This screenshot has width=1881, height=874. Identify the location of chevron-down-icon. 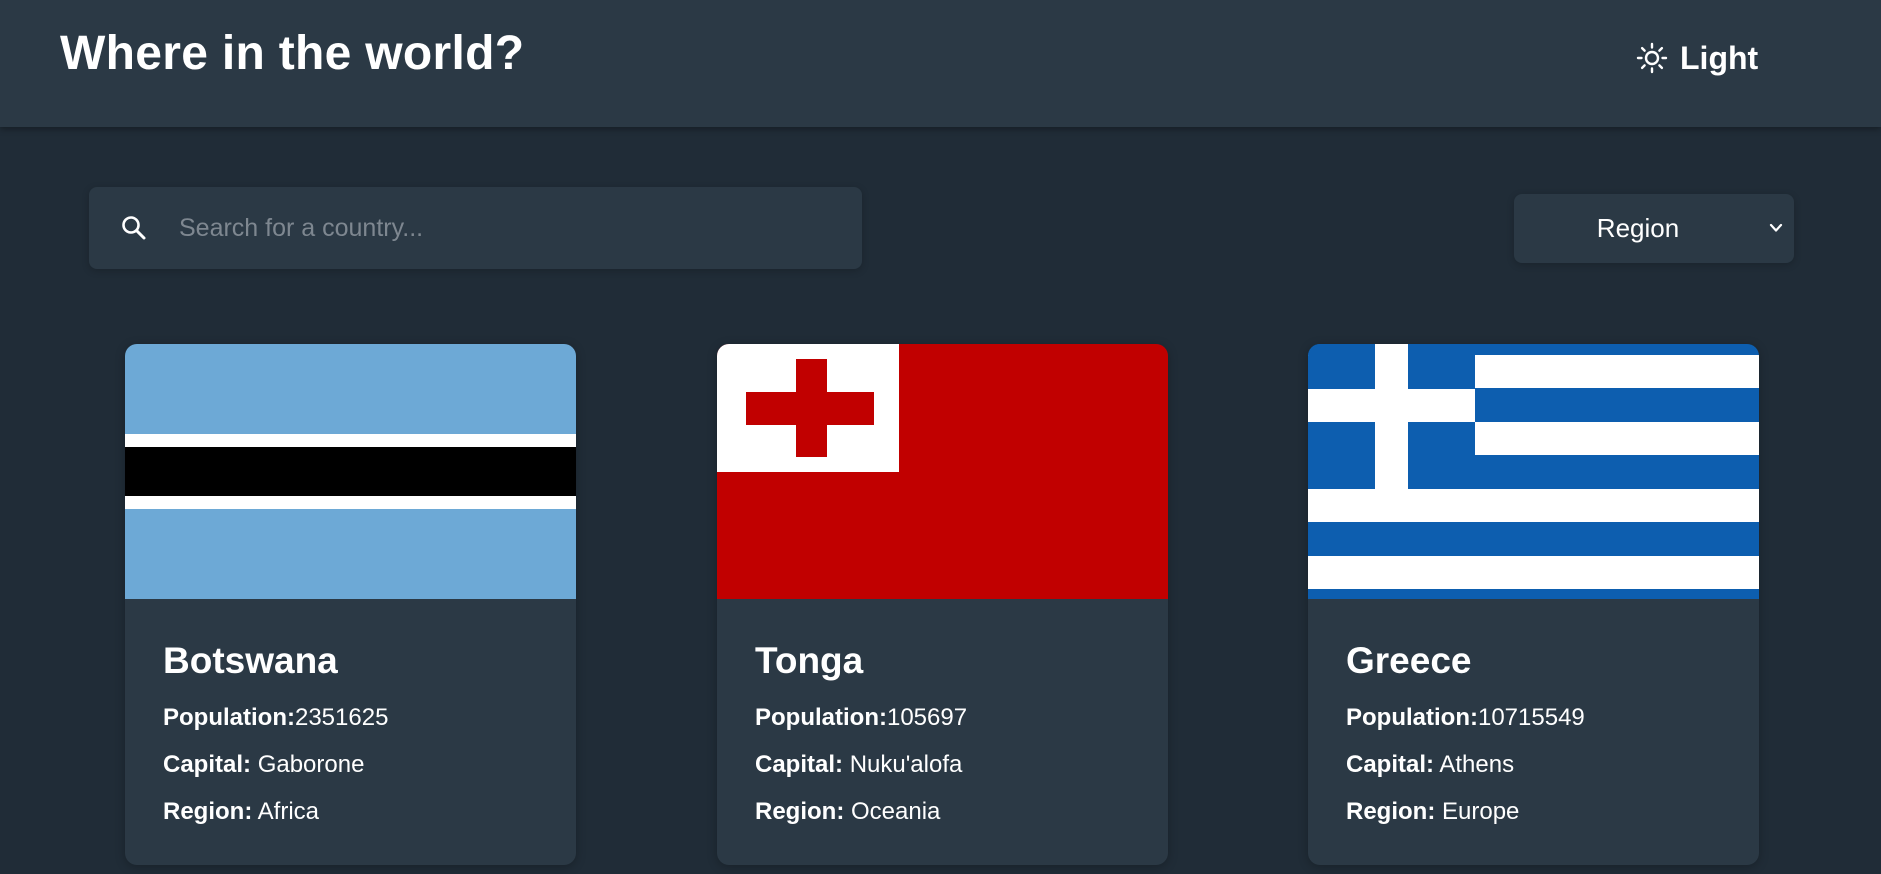
(1776, 227).